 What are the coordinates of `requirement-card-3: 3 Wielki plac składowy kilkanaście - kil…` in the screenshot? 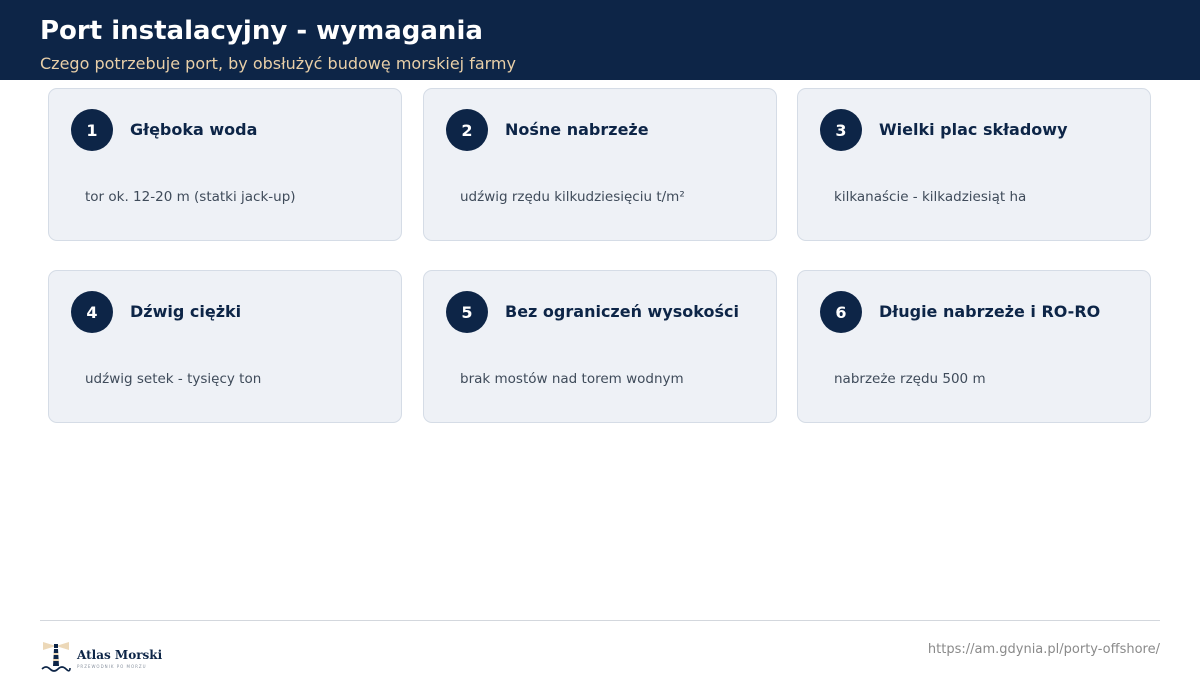 It's located at (974, 164).